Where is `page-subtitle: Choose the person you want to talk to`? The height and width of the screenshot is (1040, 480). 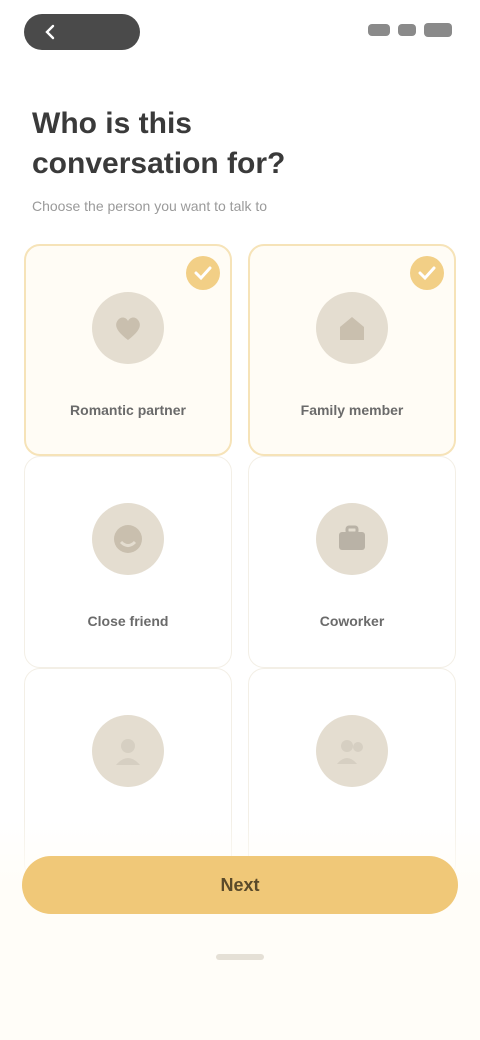
page-subtitle: Choose the person you want to talk to is located at coordinates (150, 206).